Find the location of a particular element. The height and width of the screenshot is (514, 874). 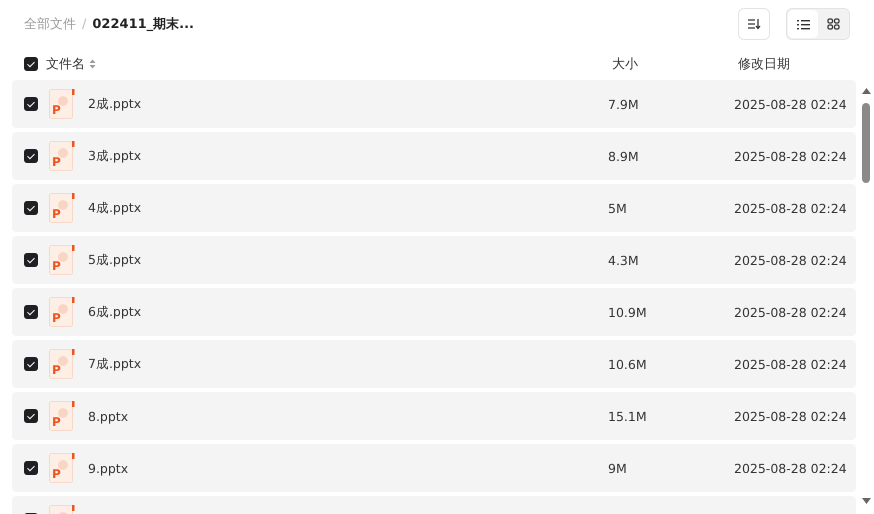

file-row: P 4成.pptx 5M 2025-08-28 02:24 is located at coordinates (434, 208).